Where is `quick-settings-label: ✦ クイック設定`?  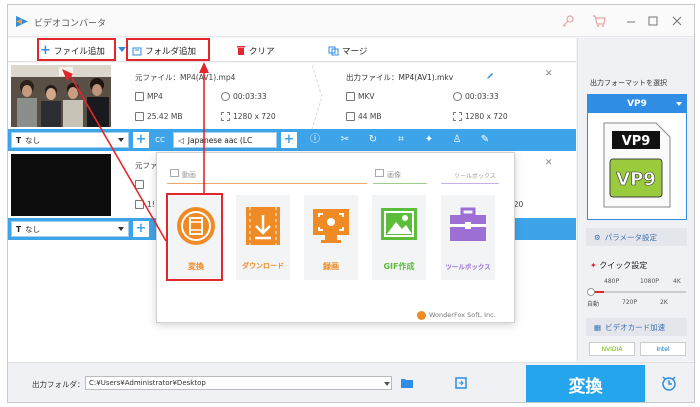 quick-settings-label: ✦ クイック設定 is located at coordinates (619, 265).